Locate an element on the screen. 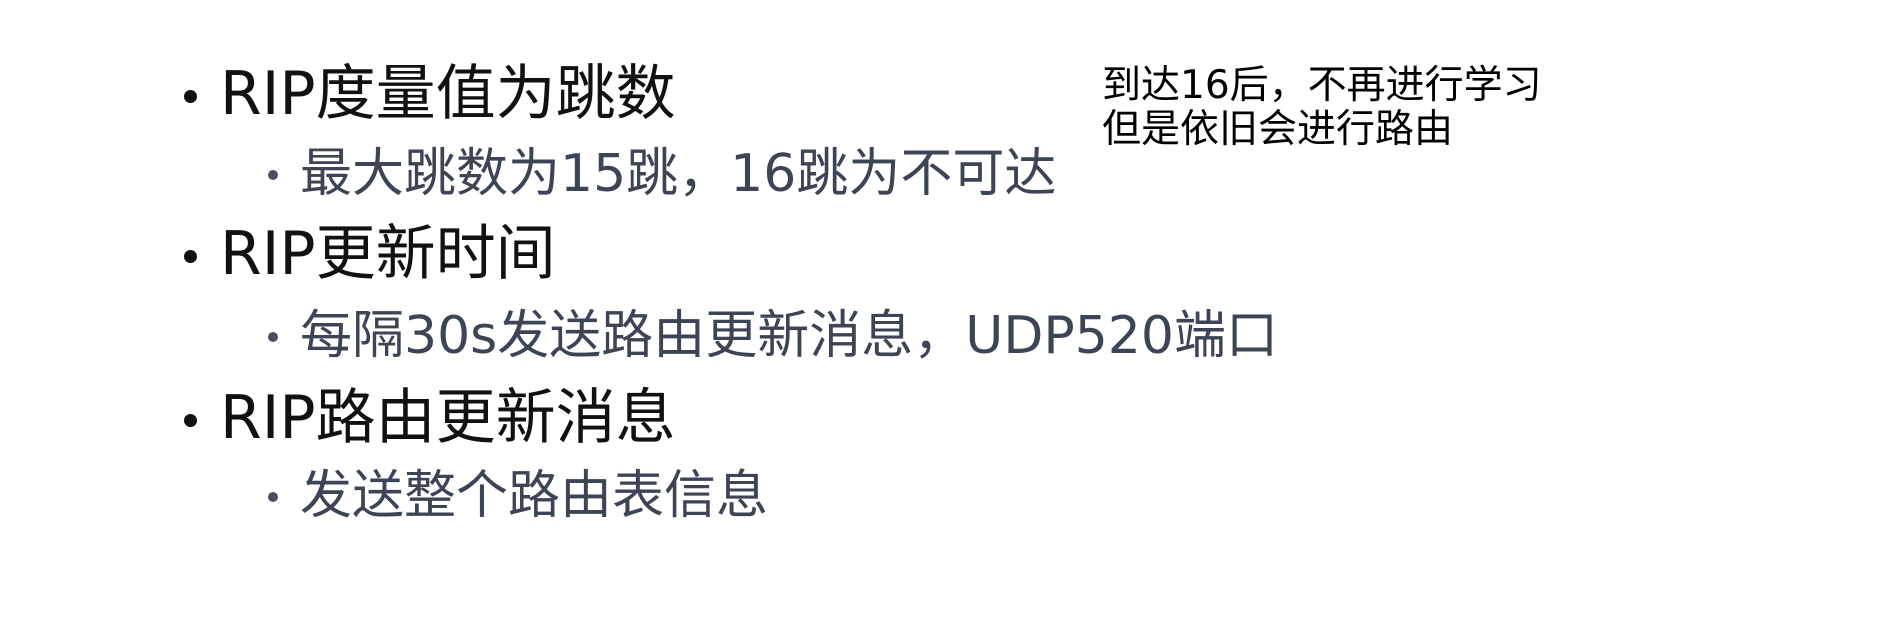 The height and width of the screenshot is (618, 1882). bullet-text: RIP路由更新消息 is located at coordinates (448, 418).